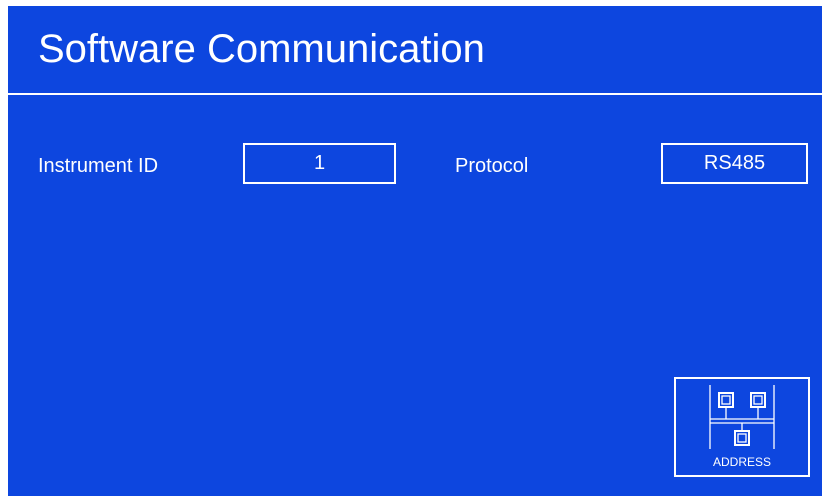 This screenshot has width=830, height=502. Describe the element at coordinates (734, 163) in the screenshot. I see `protocol-field: RS485` at that location.